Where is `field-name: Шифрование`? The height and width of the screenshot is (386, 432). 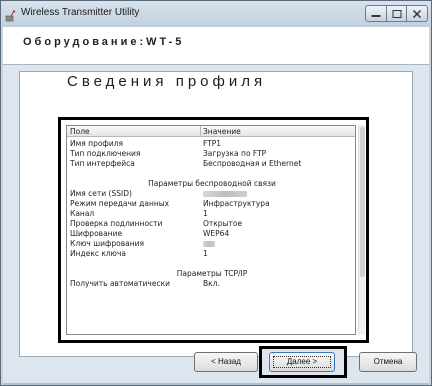
field-name: Шифрование is located at coordinates (96, 233).